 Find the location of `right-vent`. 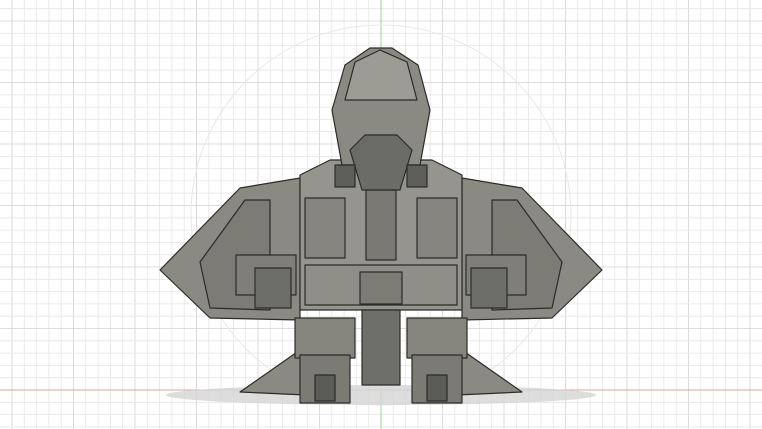

right-vent is located at coordinates (417, 176).